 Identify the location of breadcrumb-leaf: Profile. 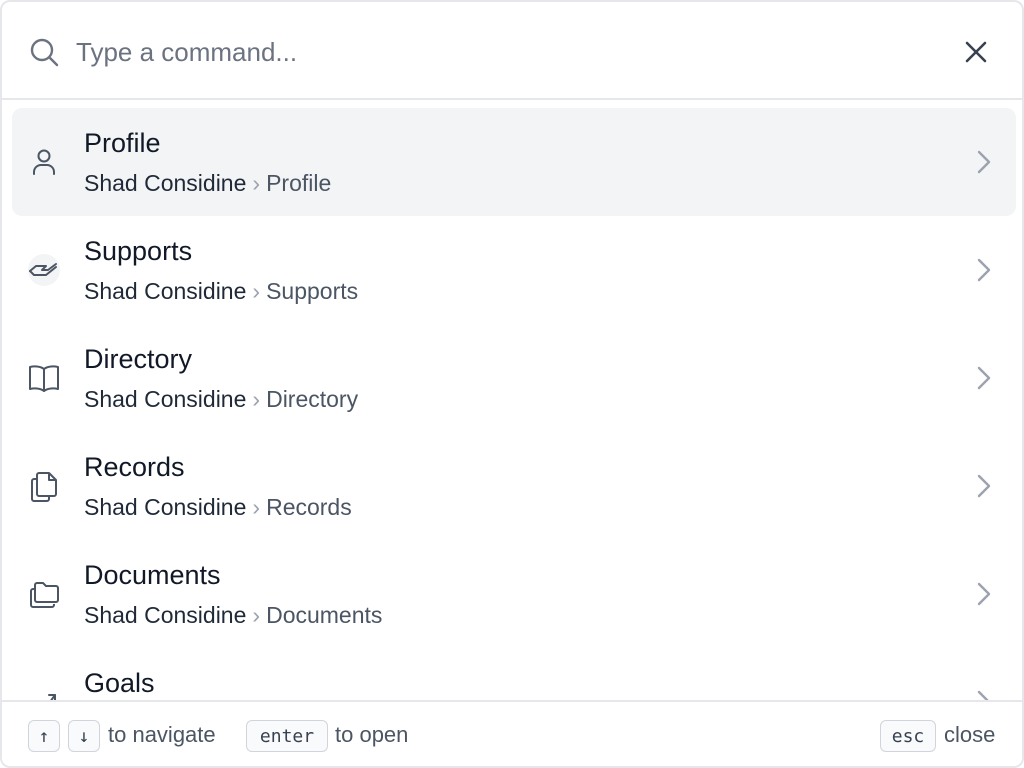
(299, 183).